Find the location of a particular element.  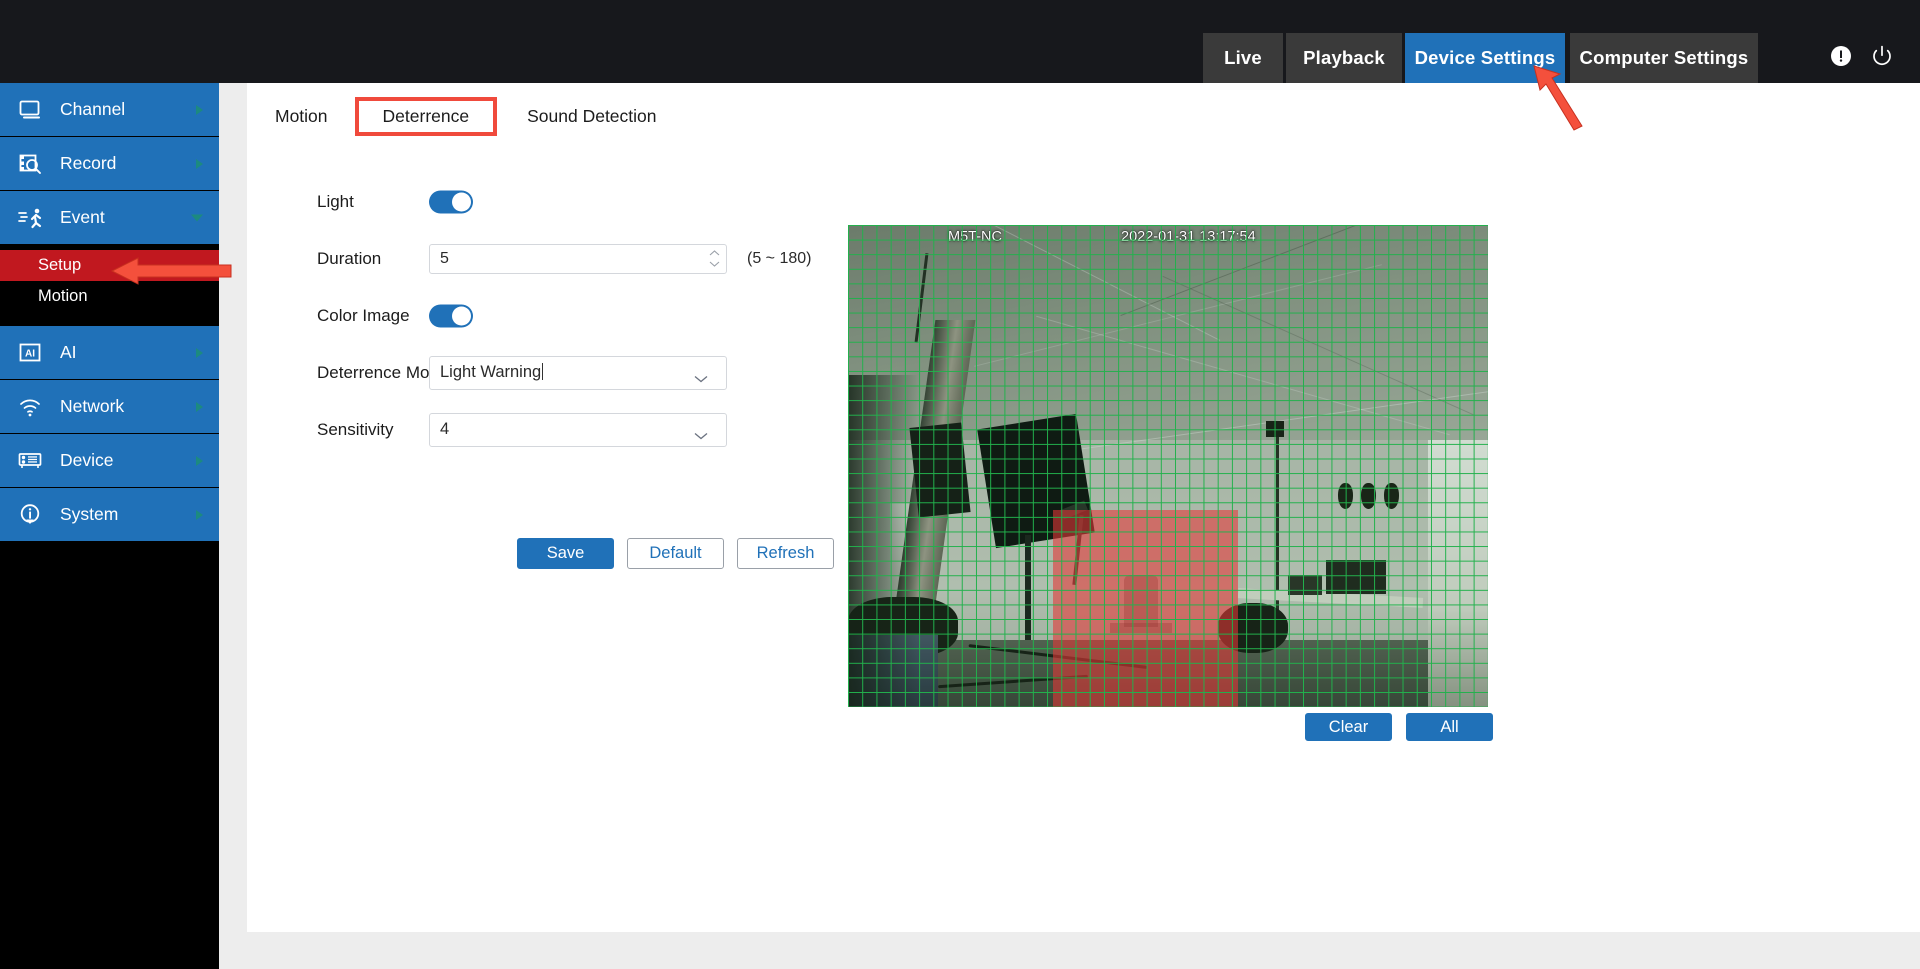

tab-bar: Motion Deterrence Sound Detection is located at coordinates (464, 120).